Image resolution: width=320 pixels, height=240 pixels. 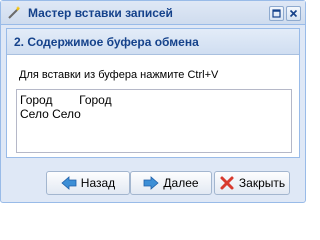 I want to click on next-button: Далее, so click(x=171, y=183).